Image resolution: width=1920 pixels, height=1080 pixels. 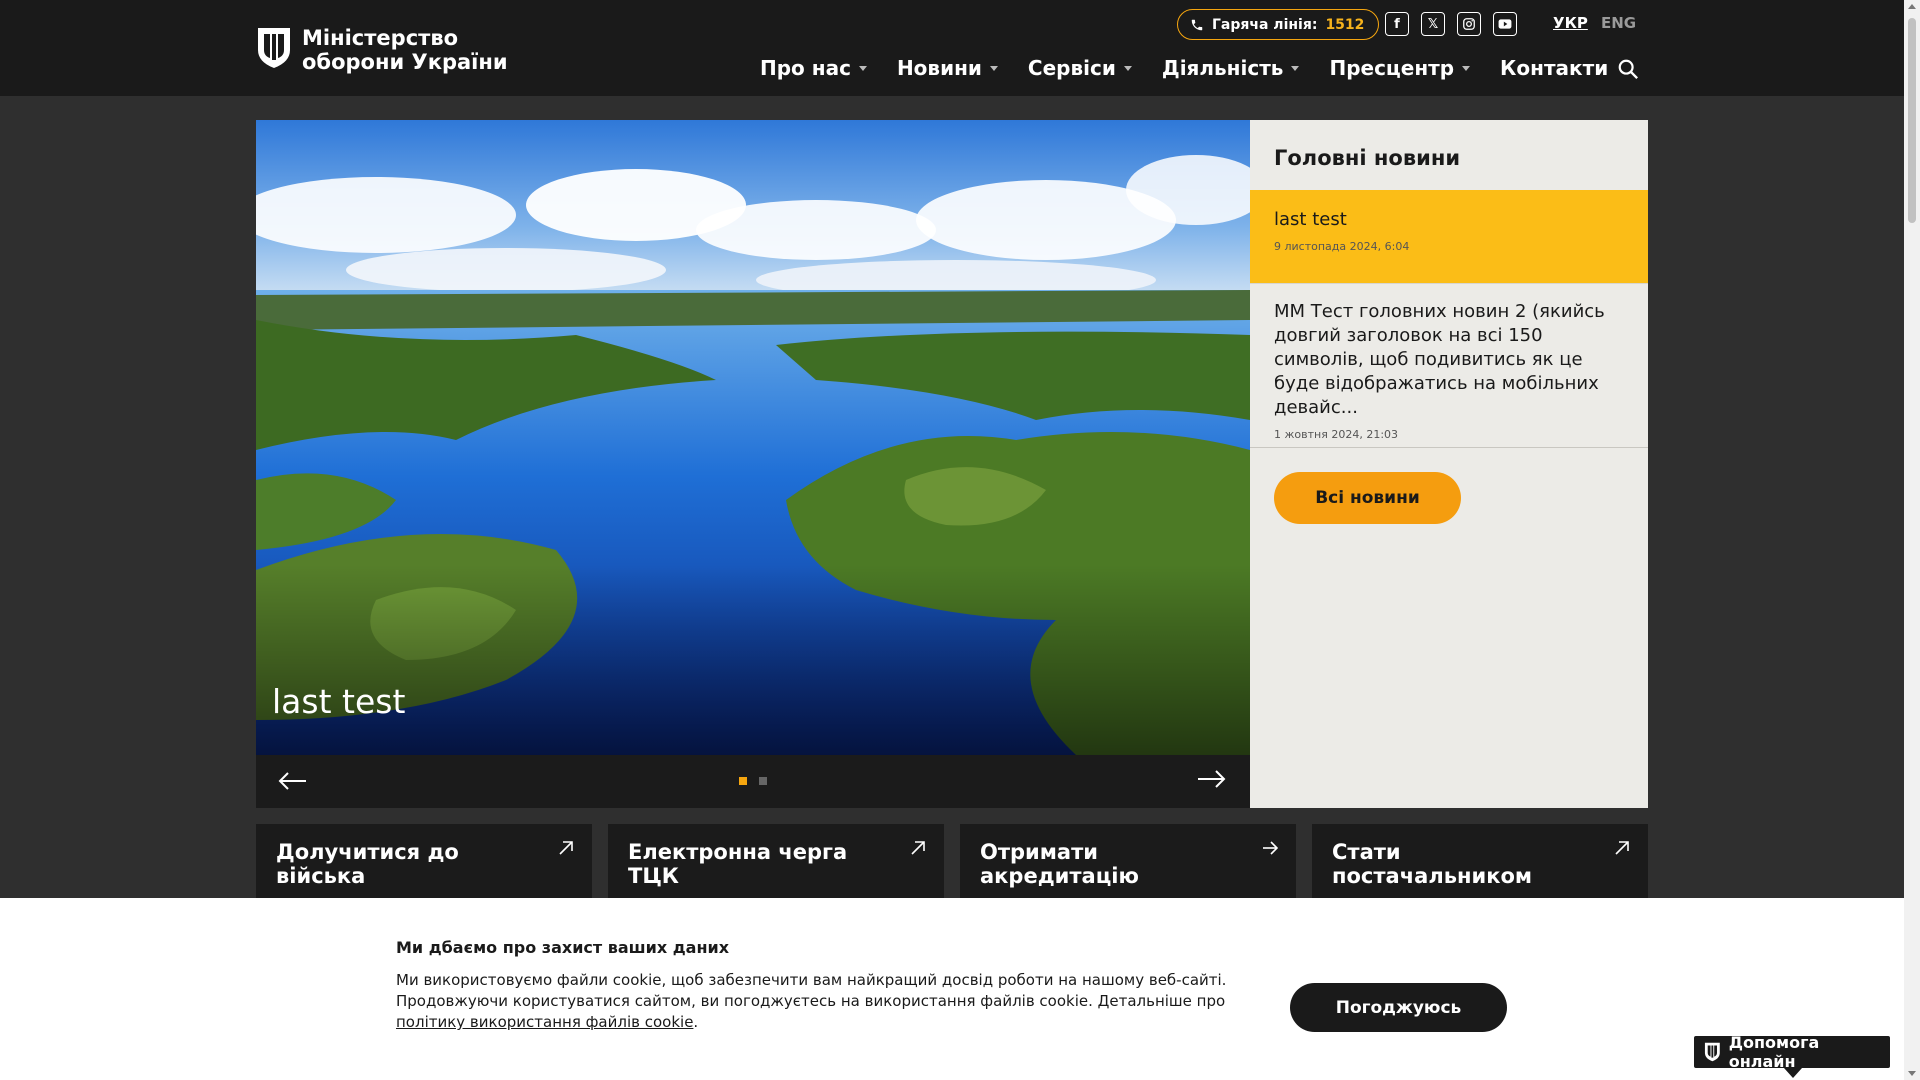 I want to click on page-scrollbar, so click(x=1912, y=540).